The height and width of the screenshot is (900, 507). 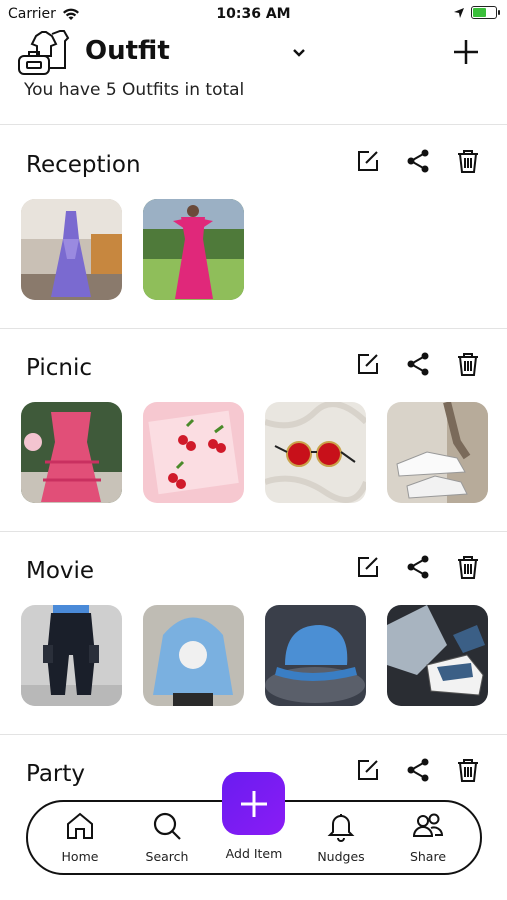 What do you see at coordinates (127, 51) in the screenshot?
I see `page-title: Outfit` at bounding box center [127, 51].